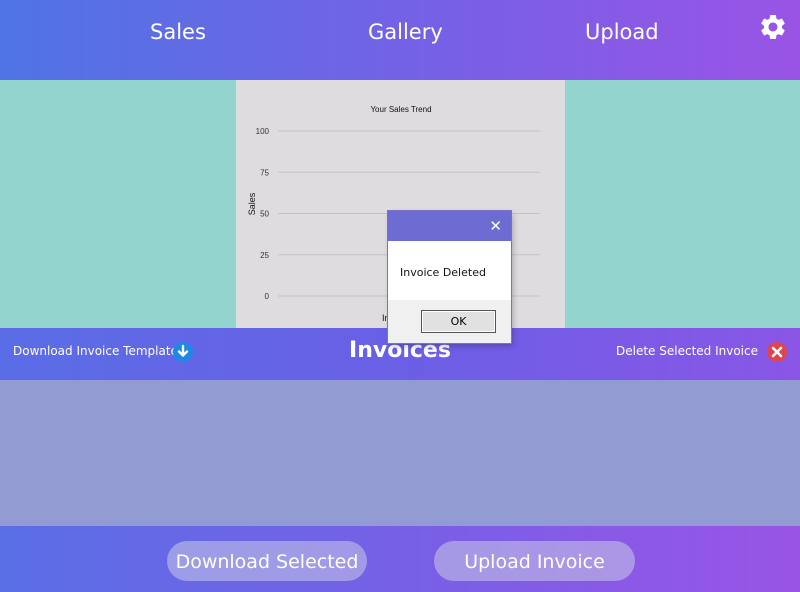 The width and height of the screenshot is (800, 592). What do you see at coordinates (263, 131) in the screenshot?
I see `chart-y-tick-label: 100` at bounding box center [263, 131].